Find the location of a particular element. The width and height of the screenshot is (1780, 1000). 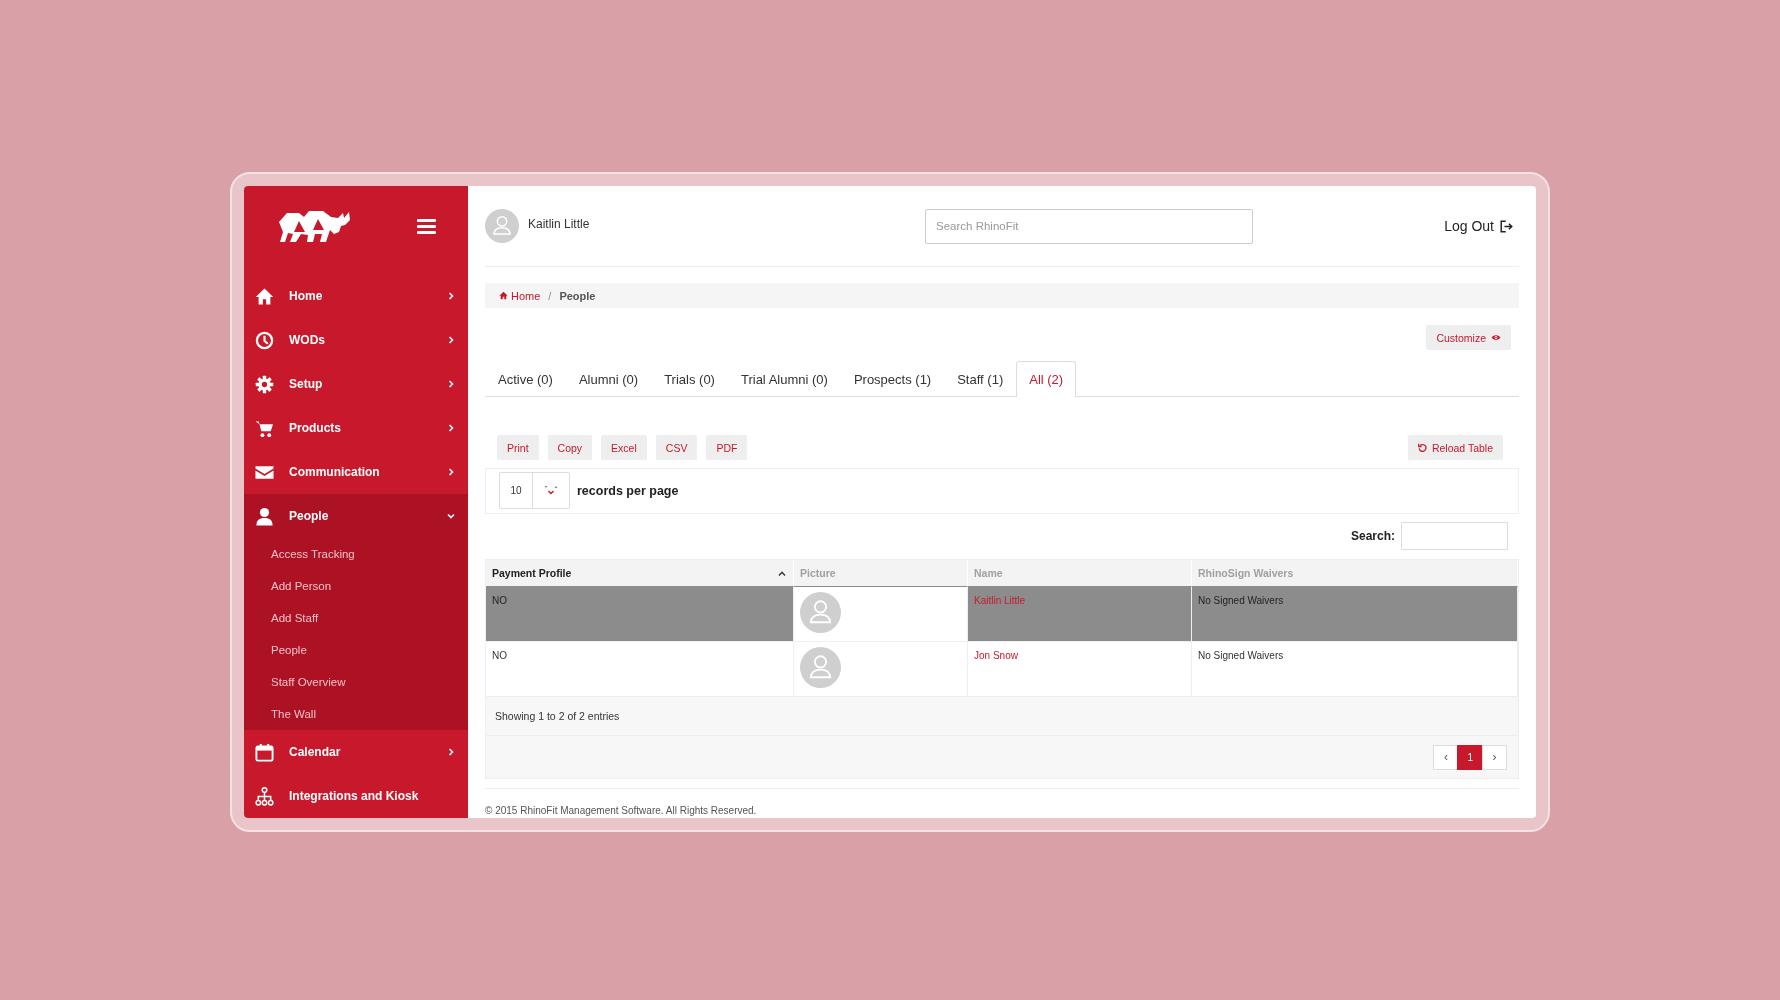

logout-icon is located at coordinates (1506, 226).